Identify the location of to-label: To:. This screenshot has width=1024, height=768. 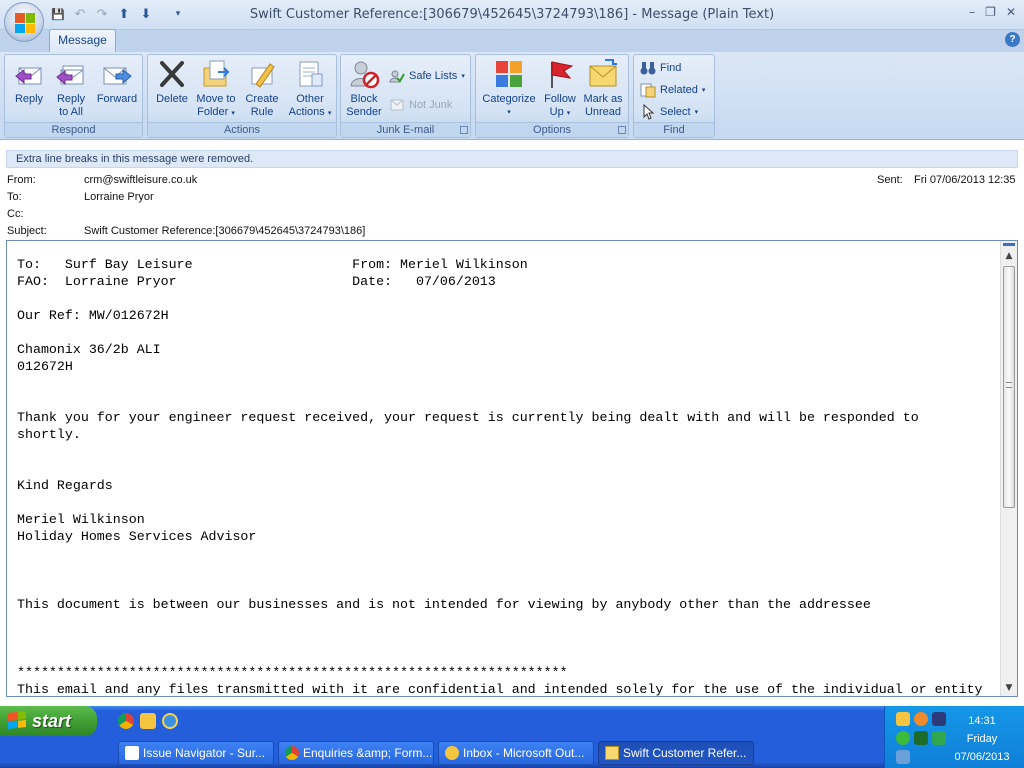
(14, 197).